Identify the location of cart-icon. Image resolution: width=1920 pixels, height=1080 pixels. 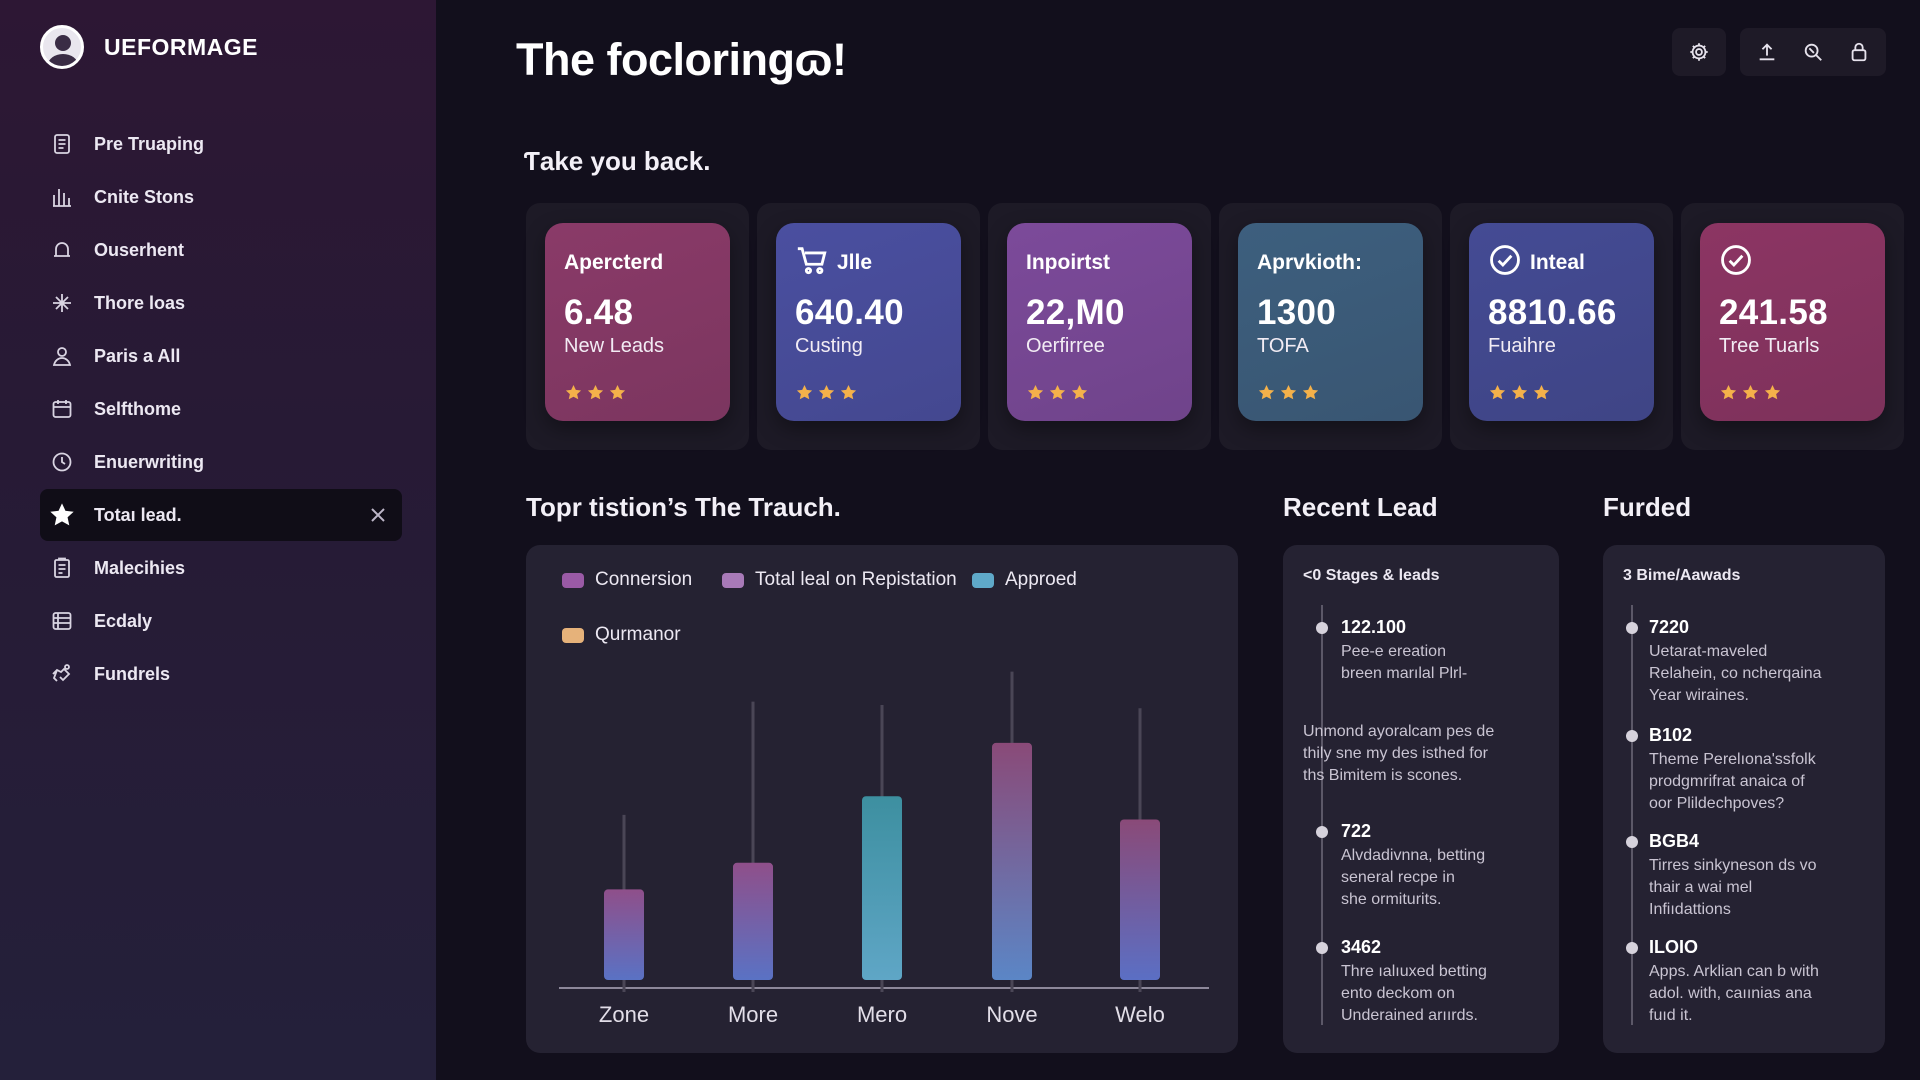
(812, 263).